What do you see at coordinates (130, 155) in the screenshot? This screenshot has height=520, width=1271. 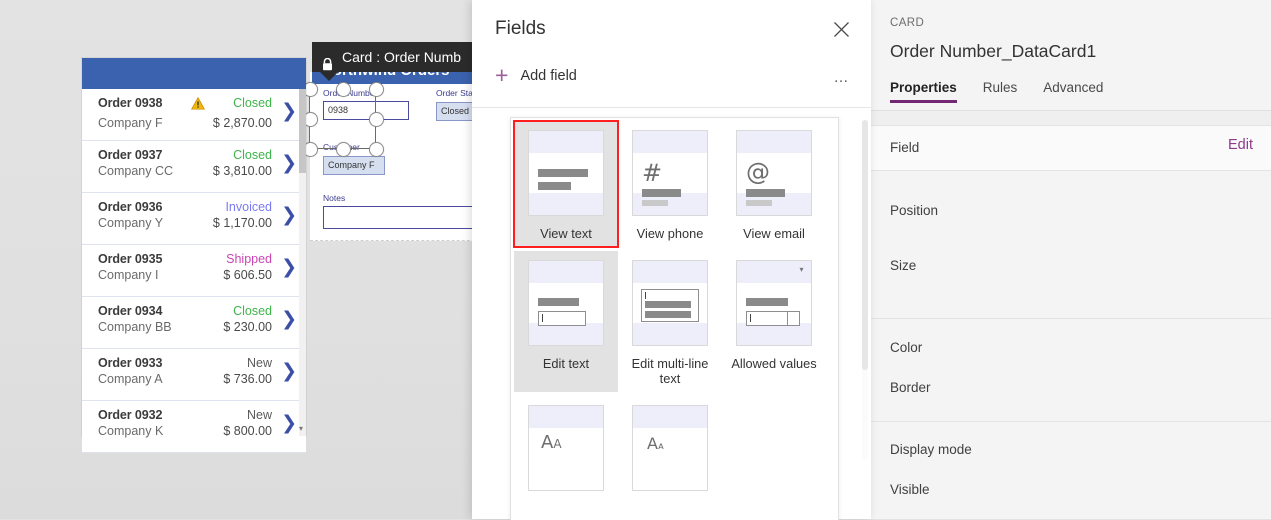 I see `order-number: Order 0937` at bounding box center [130, 155].